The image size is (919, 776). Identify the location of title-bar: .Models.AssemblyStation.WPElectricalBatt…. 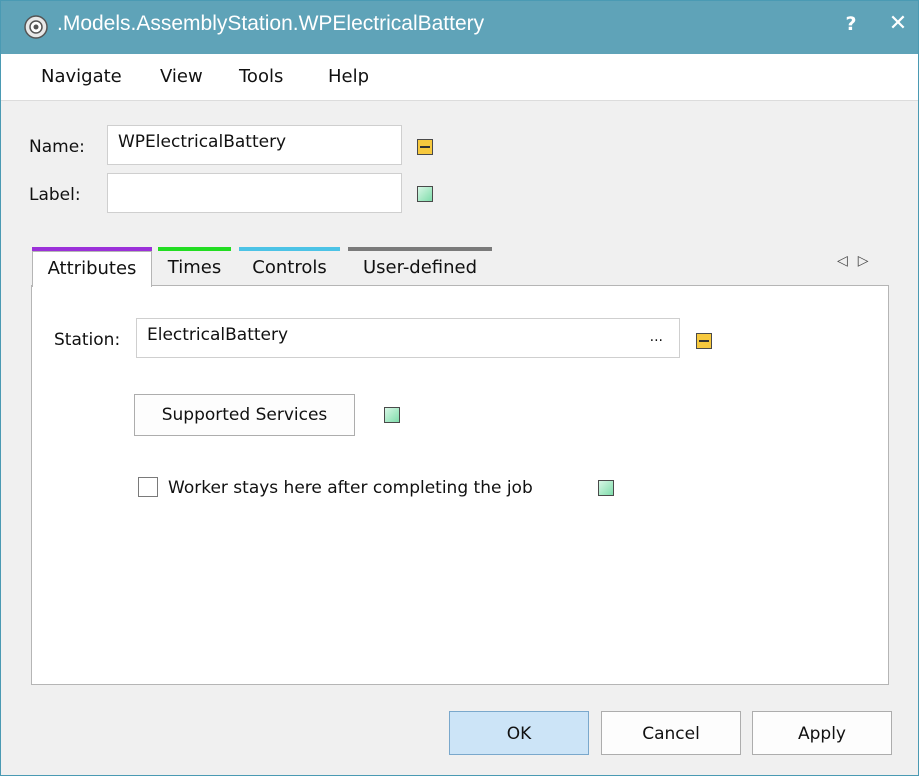
(459, 27).